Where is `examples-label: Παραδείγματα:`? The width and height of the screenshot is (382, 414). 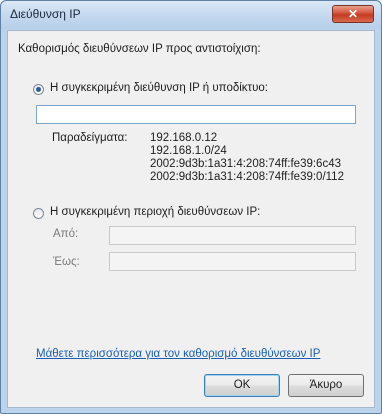
examples-label: Παραδείγματα: is located at coordinates (90, 138).